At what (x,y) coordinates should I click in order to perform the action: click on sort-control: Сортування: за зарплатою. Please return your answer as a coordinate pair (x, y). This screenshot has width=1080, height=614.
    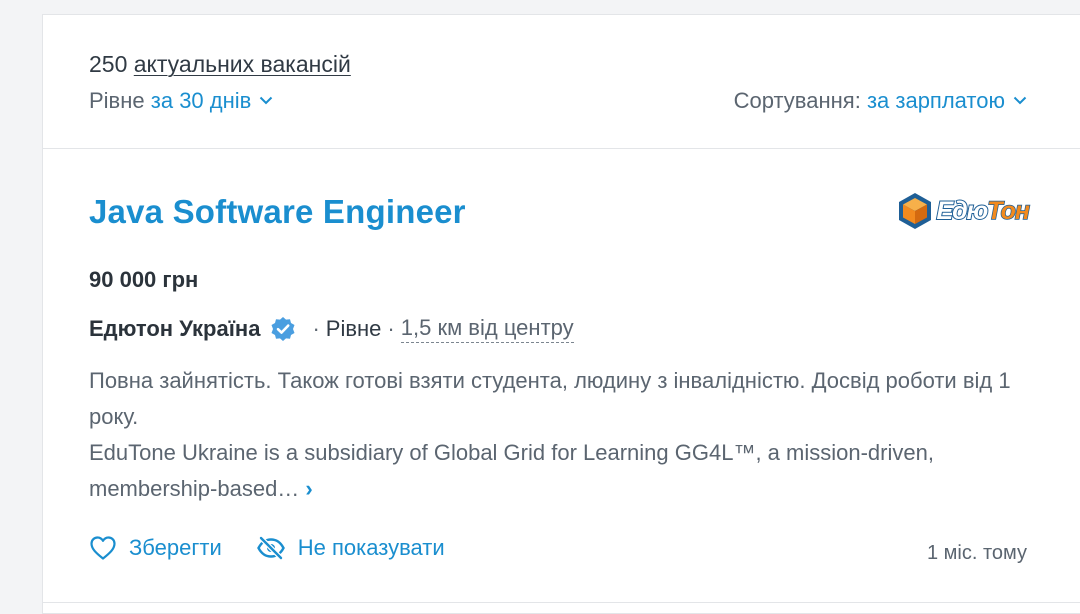
    Looking at the image, I should click on (880, 101).